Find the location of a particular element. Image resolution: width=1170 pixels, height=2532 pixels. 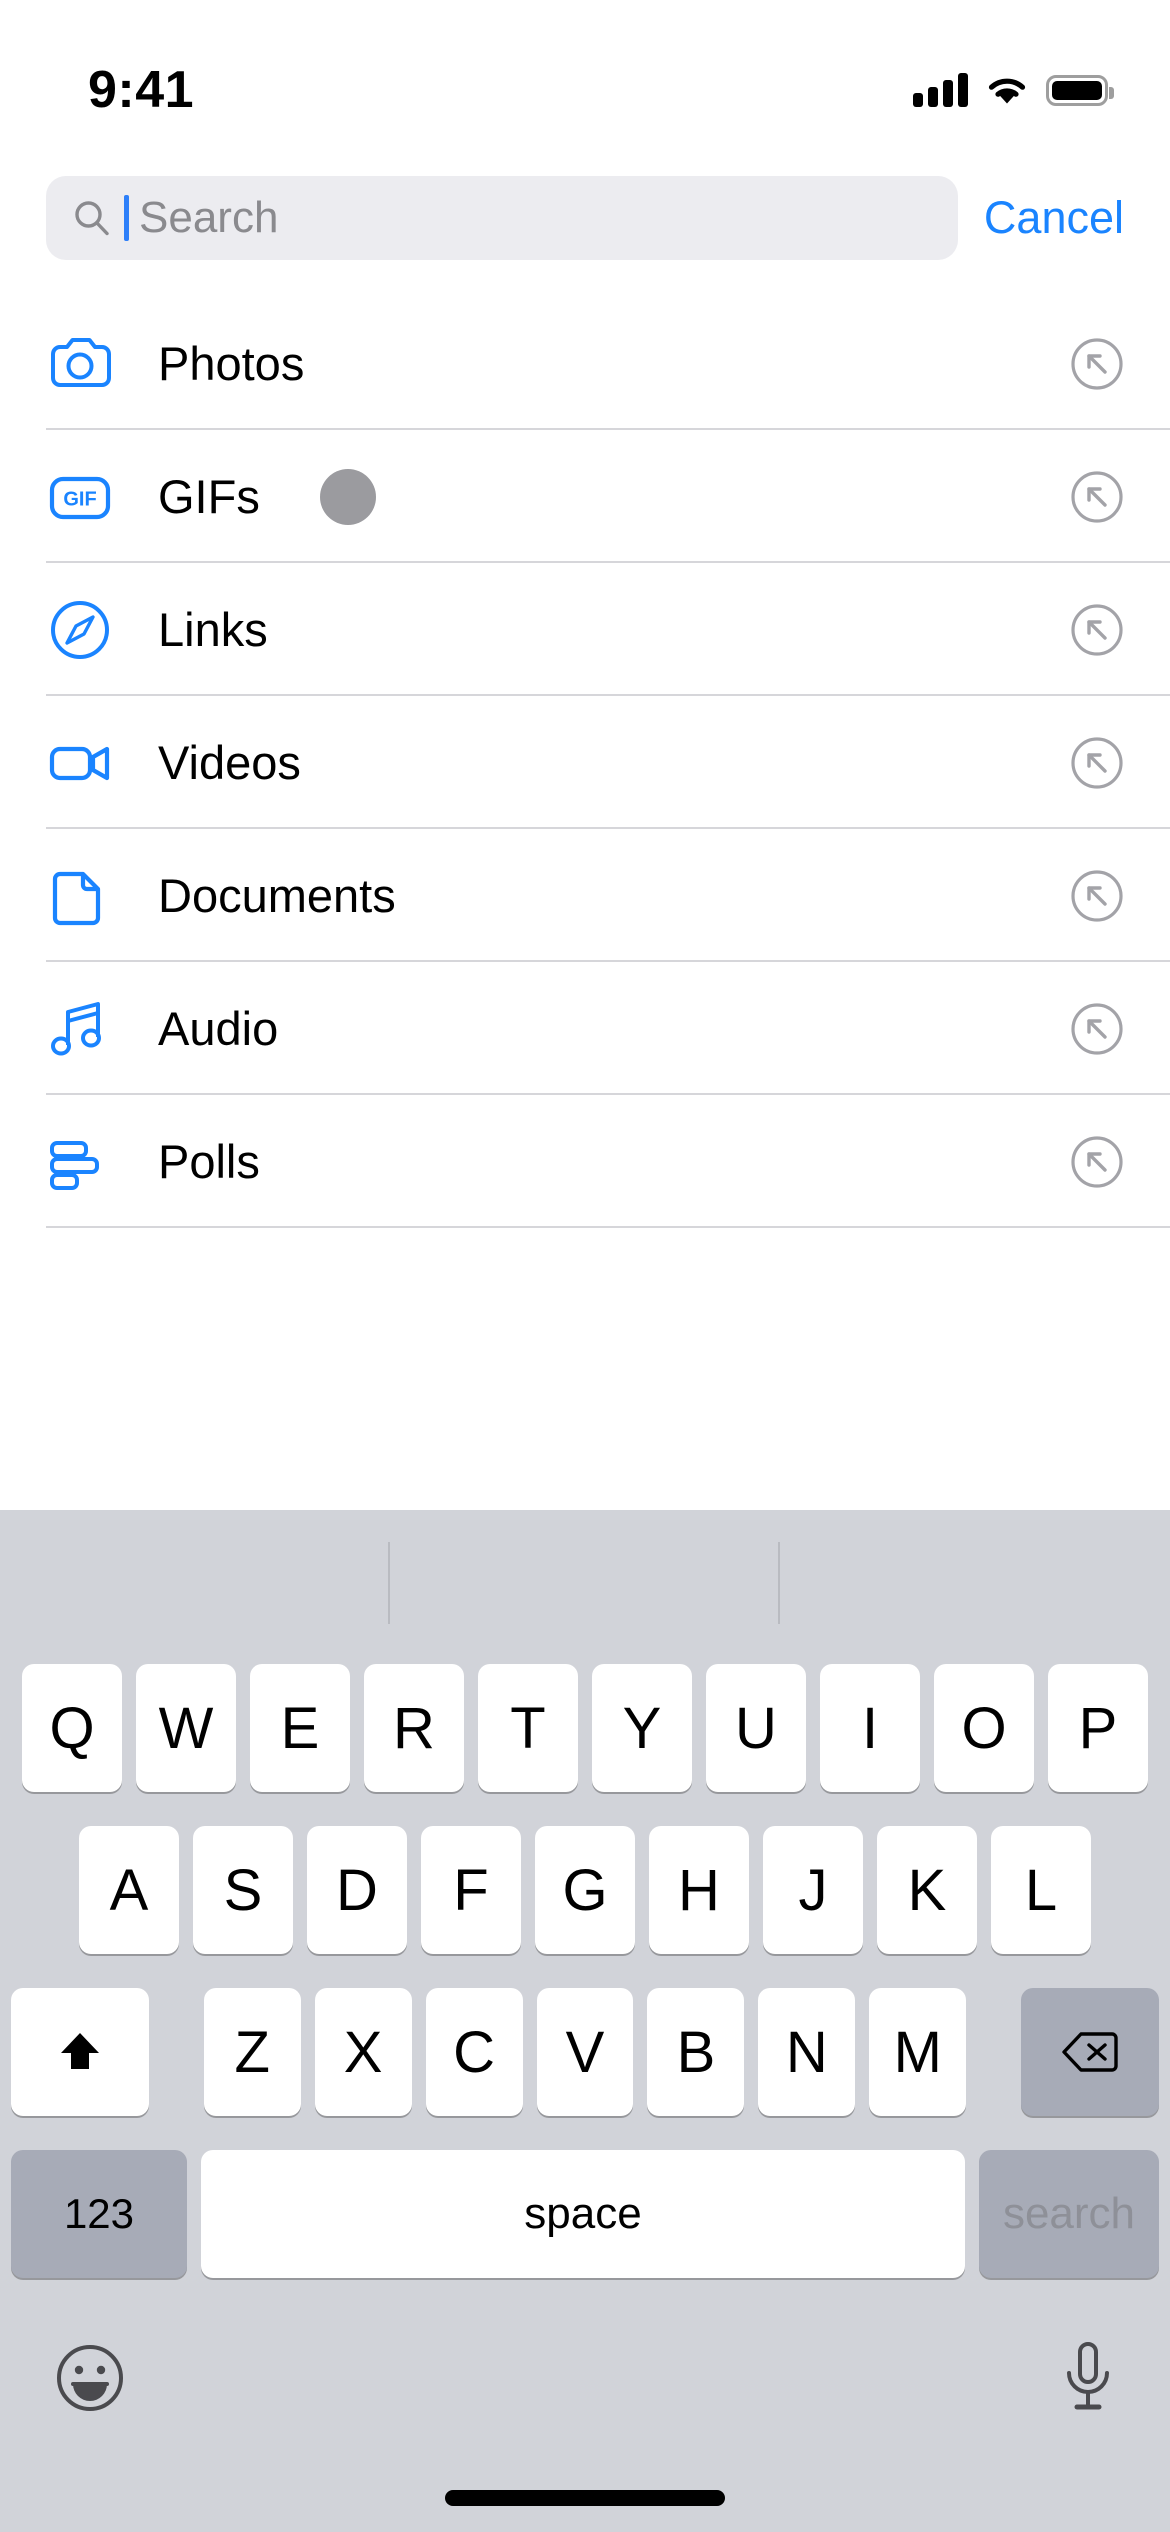

key-e: E is located at coordinates (300, 1728).